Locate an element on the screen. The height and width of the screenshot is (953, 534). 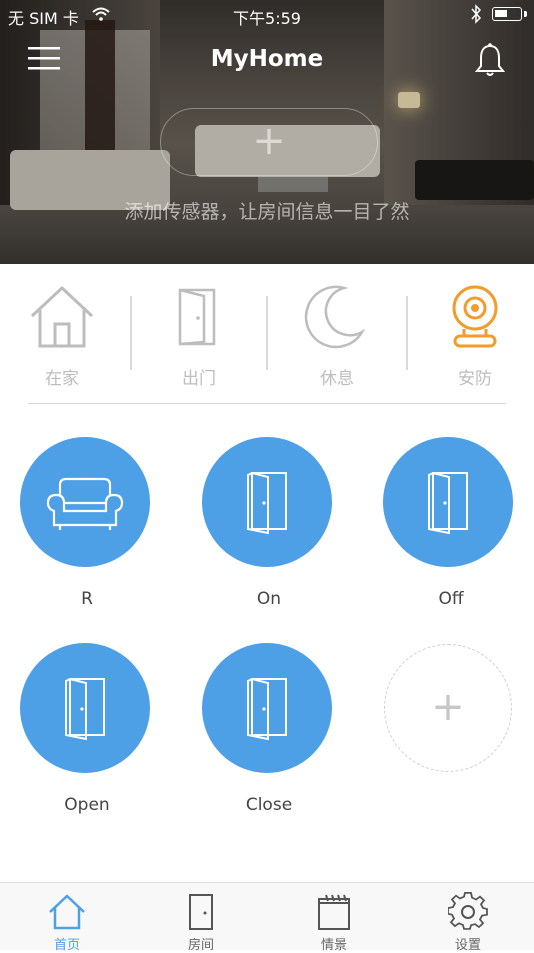
mode-away: 出门 is located at coordinates (199, 339).